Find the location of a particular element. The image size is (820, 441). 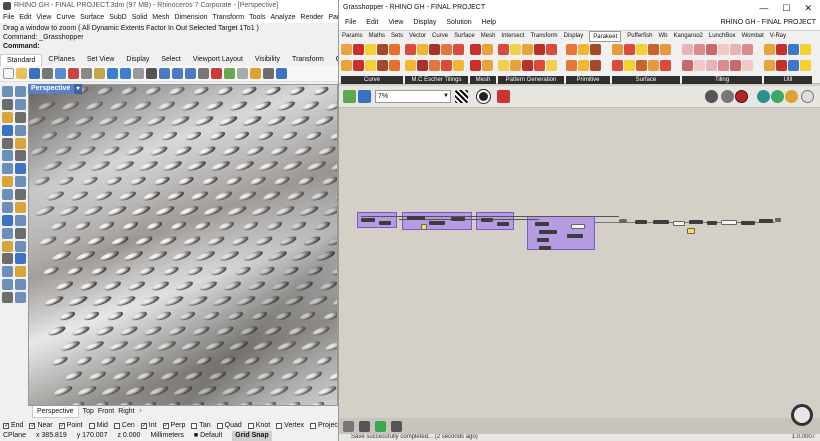

chevron-down-icon: ▾ is located at coordinates (78, 89).